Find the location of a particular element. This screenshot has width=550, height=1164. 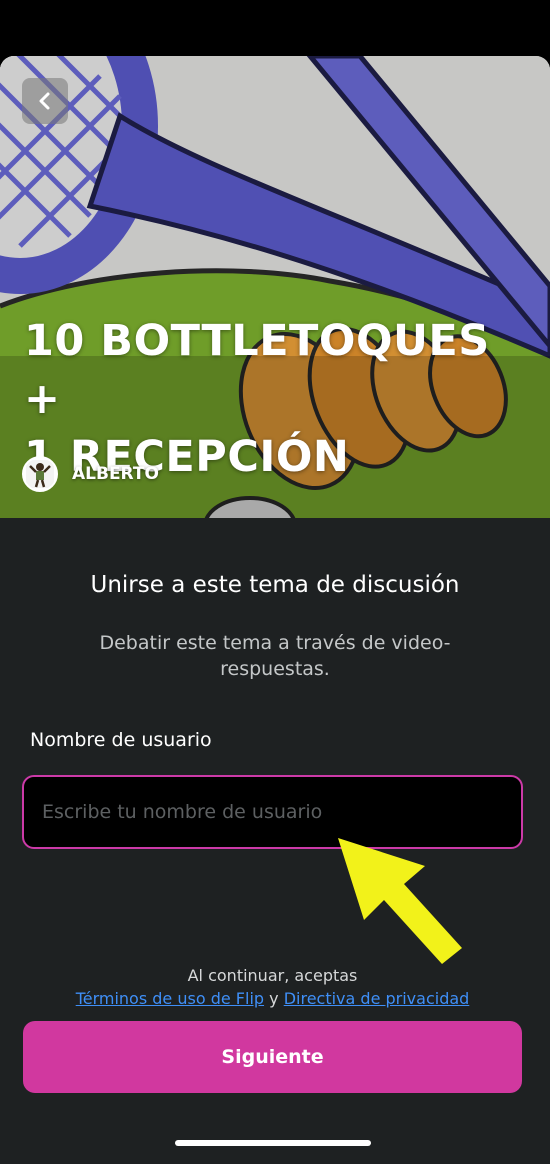

back-button is located at coordinates (45, 101).